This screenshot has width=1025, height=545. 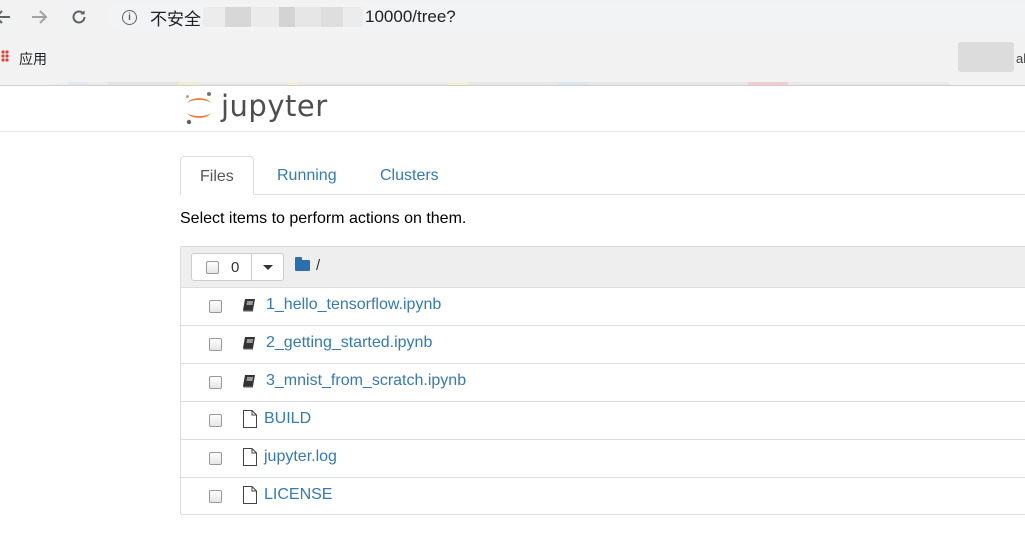 What do you see at coordinates (283, 17) in the screenshot?
I see `redacted-host` at bounding box center [283, 17].